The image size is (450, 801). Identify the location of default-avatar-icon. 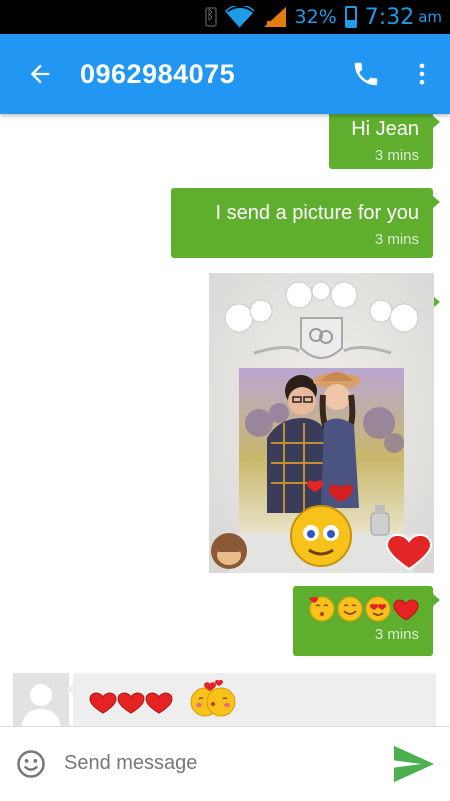
(41, 699).